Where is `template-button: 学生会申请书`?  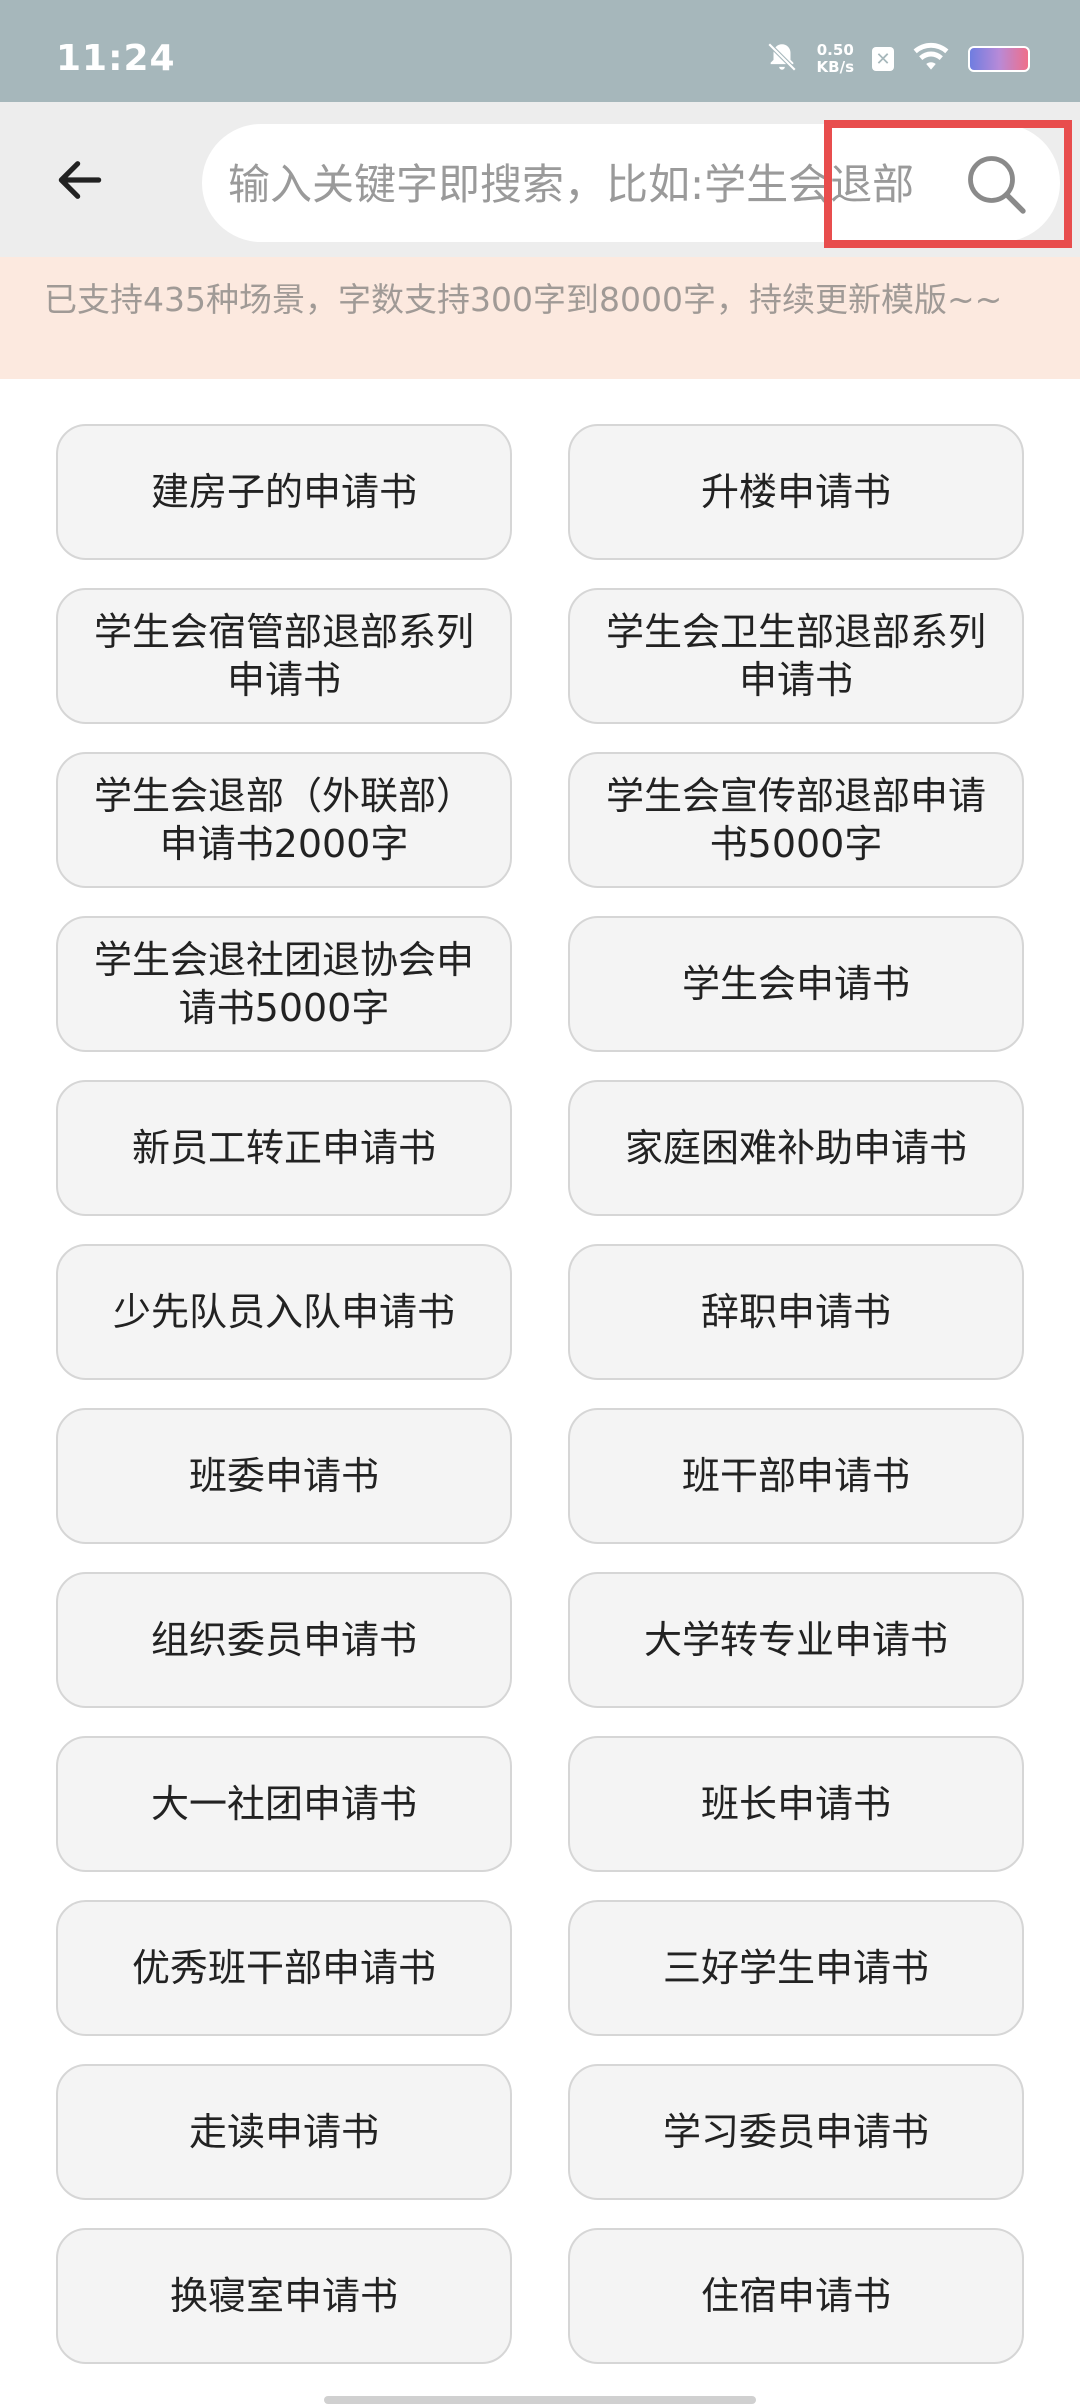 template-button: 学生会申请书 is located at coordinates (796, 984).